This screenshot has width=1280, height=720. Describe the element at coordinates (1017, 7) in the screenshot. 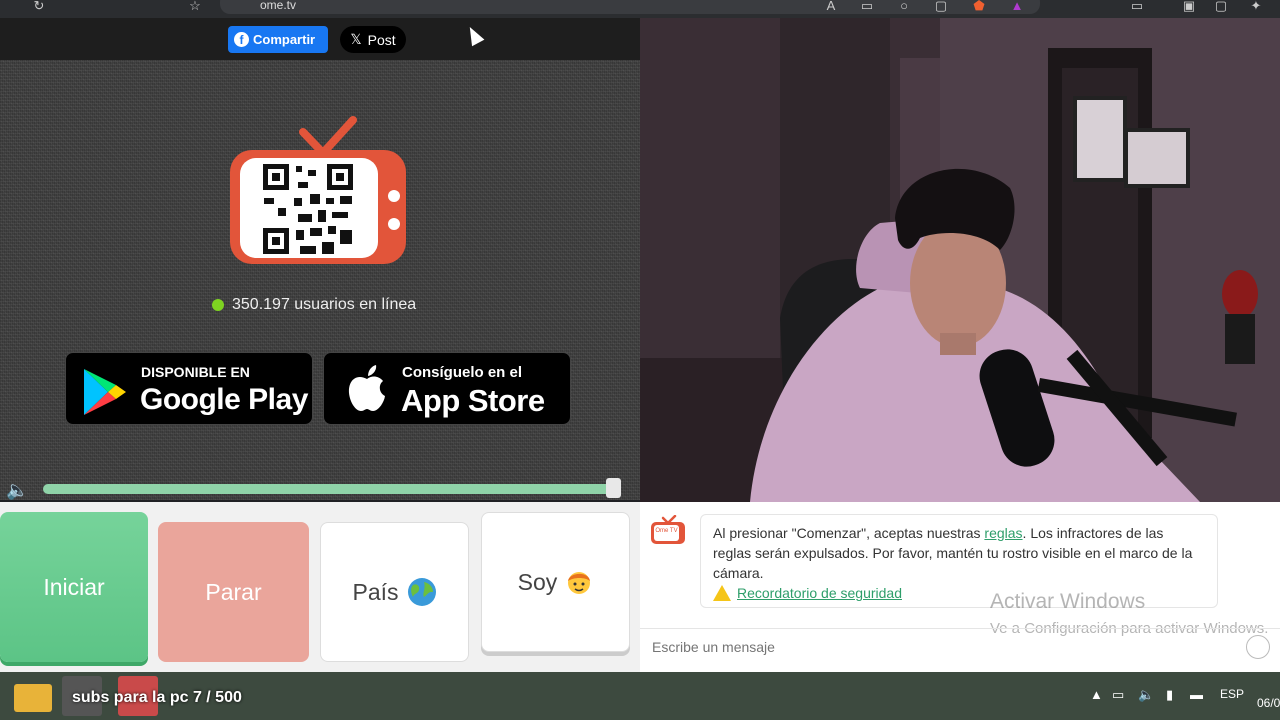

I see `extension-icon: ▲` at that location.